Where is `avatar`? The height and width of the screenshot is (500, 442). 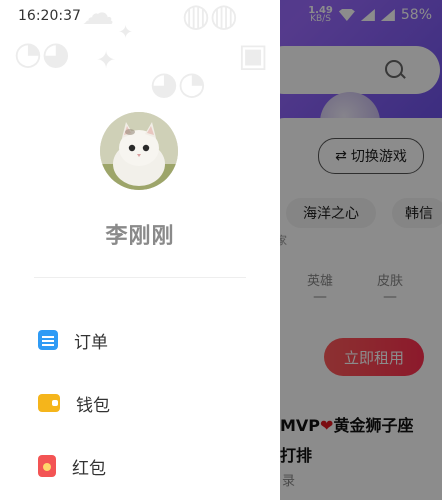
avatar is located at coordinates (139, 151).